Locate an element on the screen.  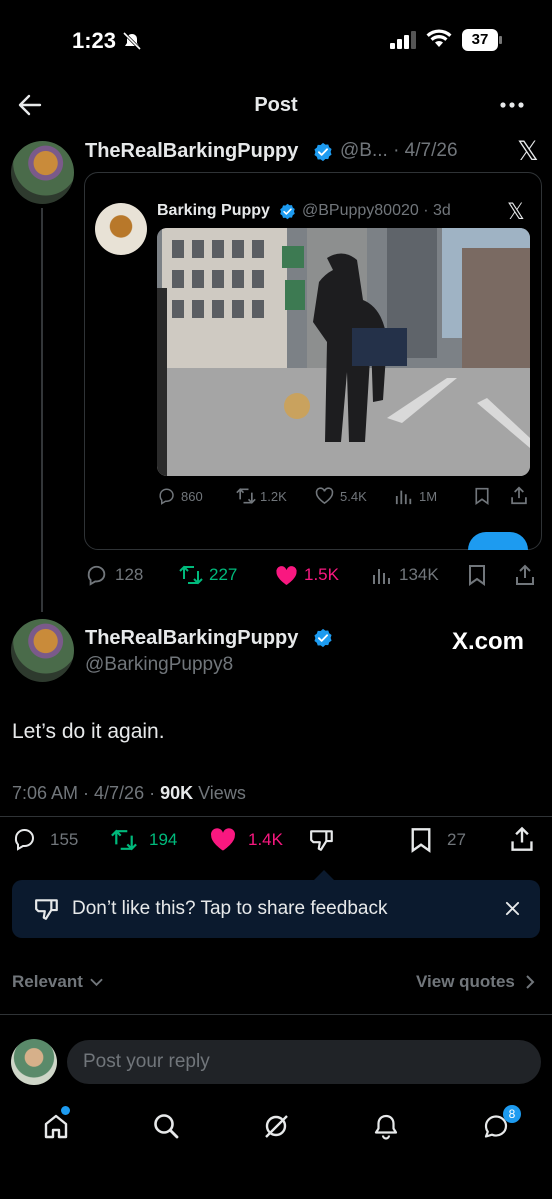
quoted-handle-text: @BPuppy80020 is located at coordinates (360, 210).